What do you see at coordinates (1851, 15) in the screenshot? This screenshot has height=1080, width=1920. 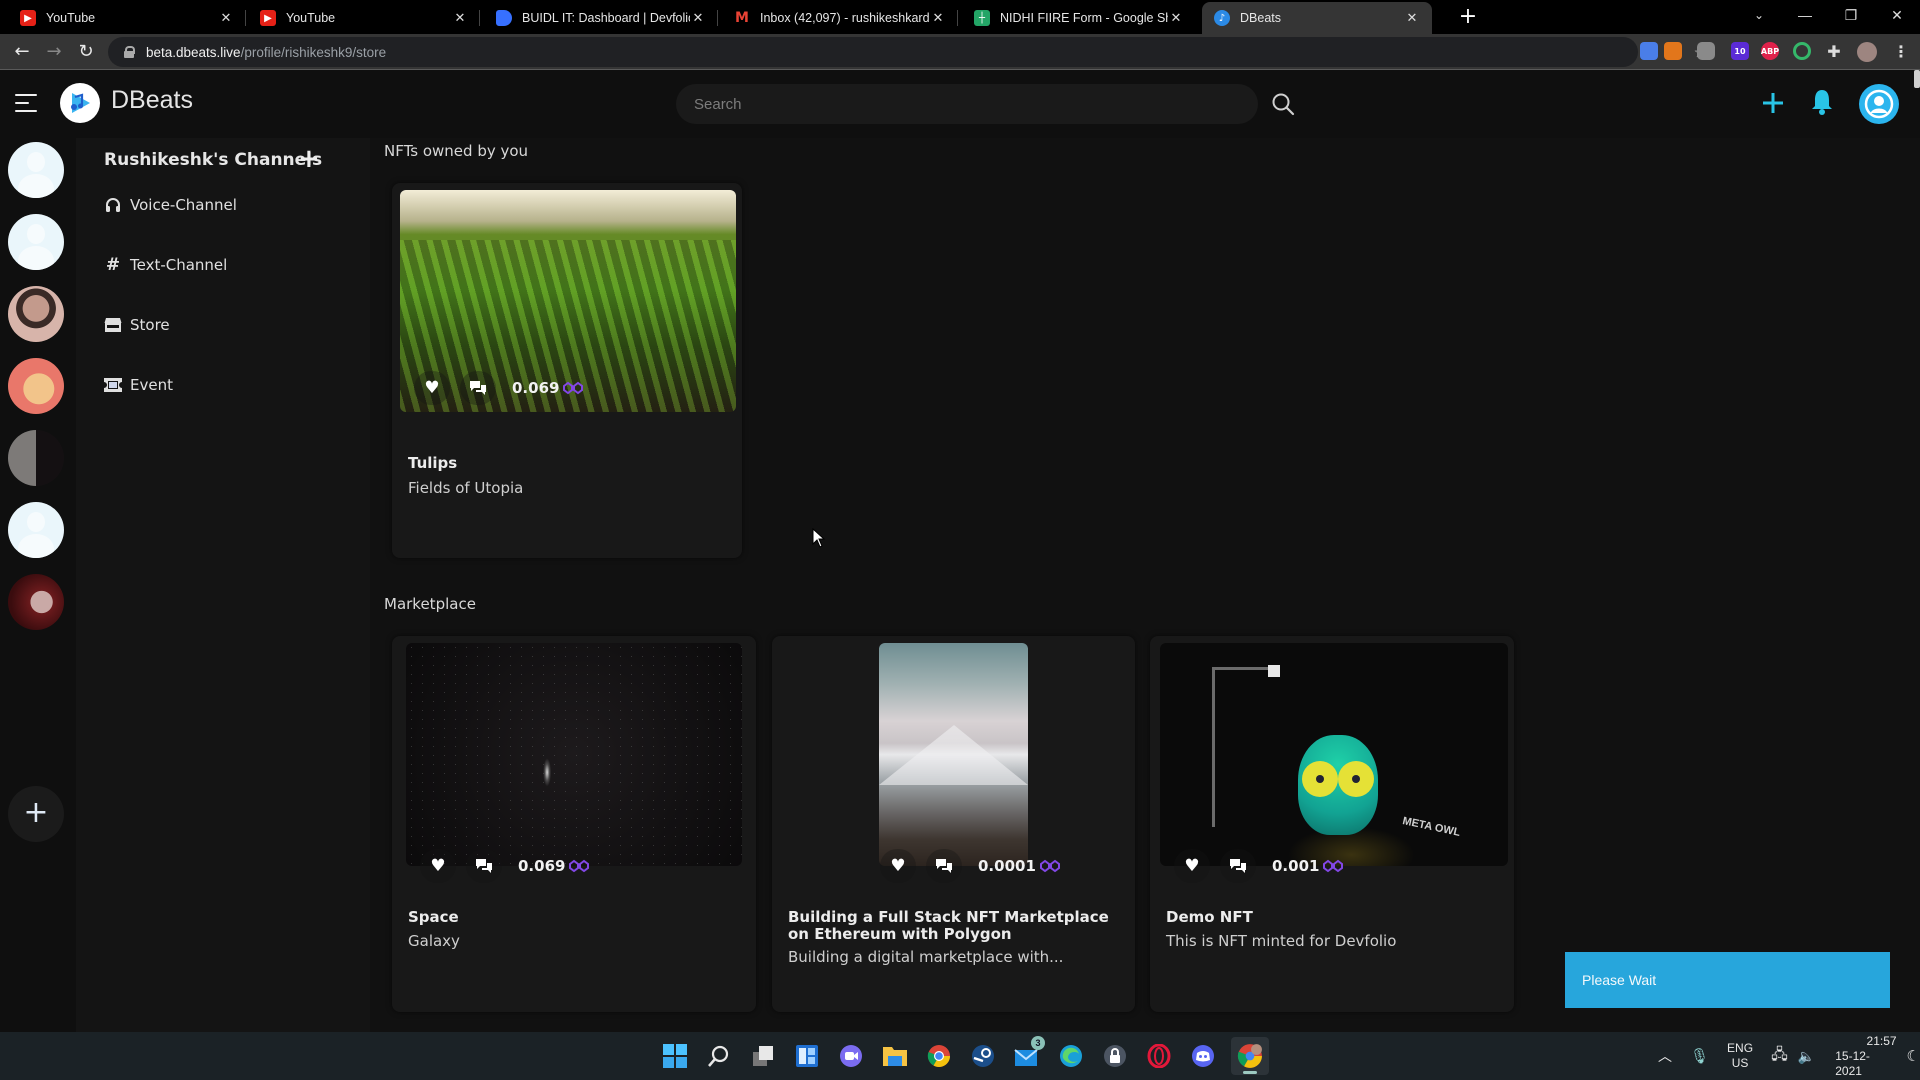 I see `restore-button: ❐` at bounding box center [1851, 15].